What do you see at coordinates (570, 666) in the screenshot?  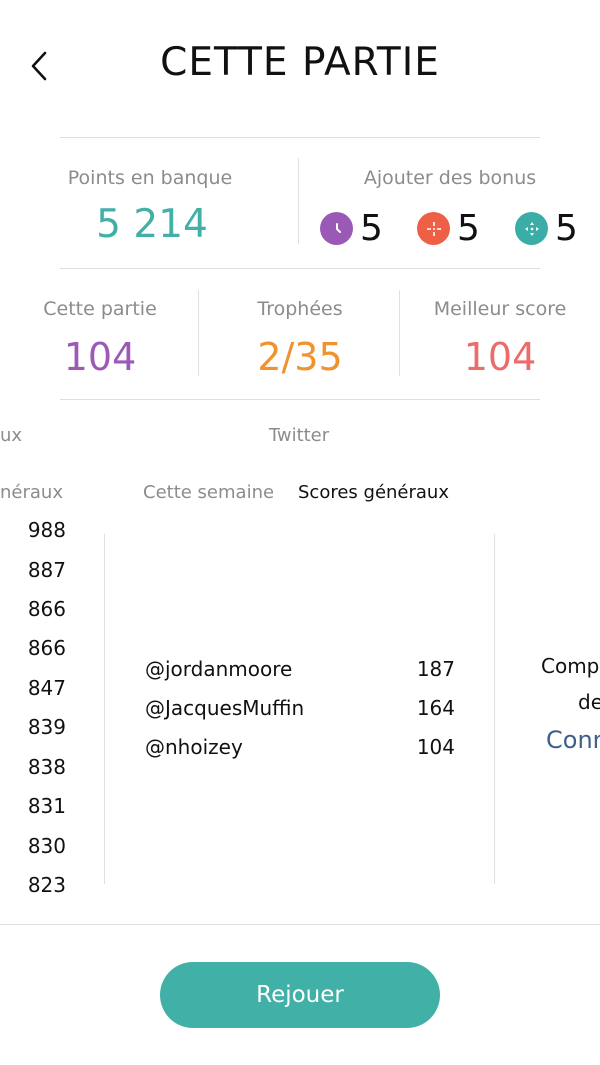 I see `right-panel-text: Comp` at bounding box center [570, 666].